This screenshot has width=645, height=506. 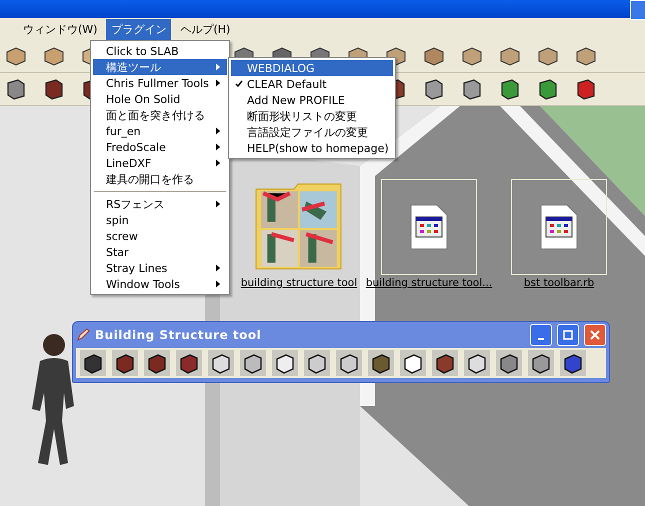 What do you see at coordinates (160, 284) in the screenshot?
I see `menu-item: Window Tools` at bounding box center [160, 284].